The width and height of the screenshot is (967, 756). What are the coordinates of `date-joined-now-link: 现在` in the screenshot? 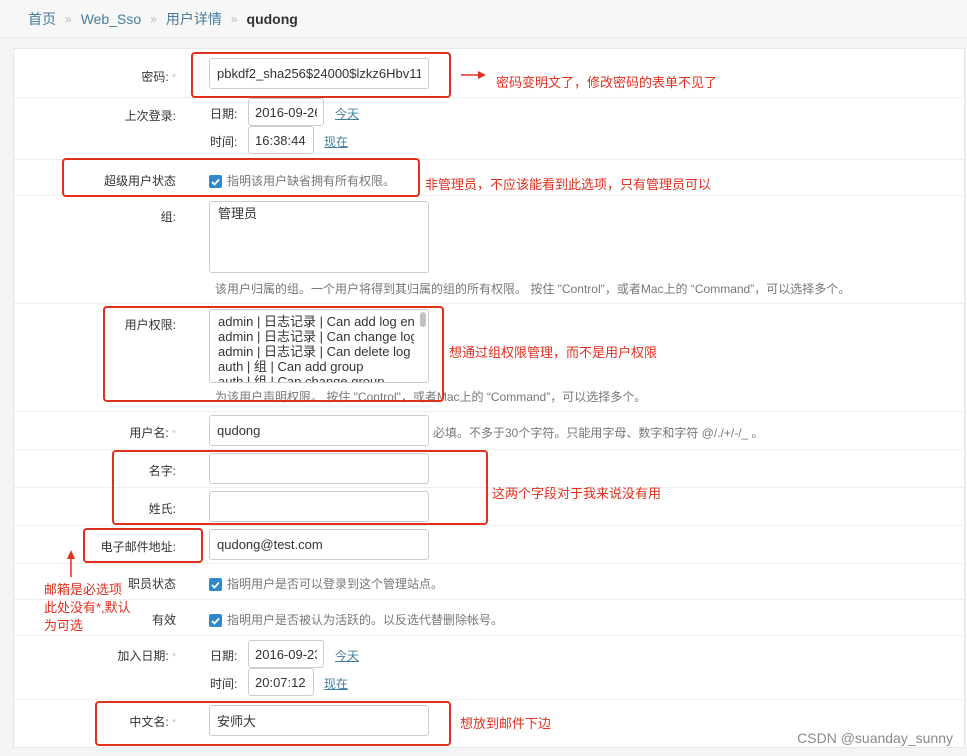 It's located at (336, 683).